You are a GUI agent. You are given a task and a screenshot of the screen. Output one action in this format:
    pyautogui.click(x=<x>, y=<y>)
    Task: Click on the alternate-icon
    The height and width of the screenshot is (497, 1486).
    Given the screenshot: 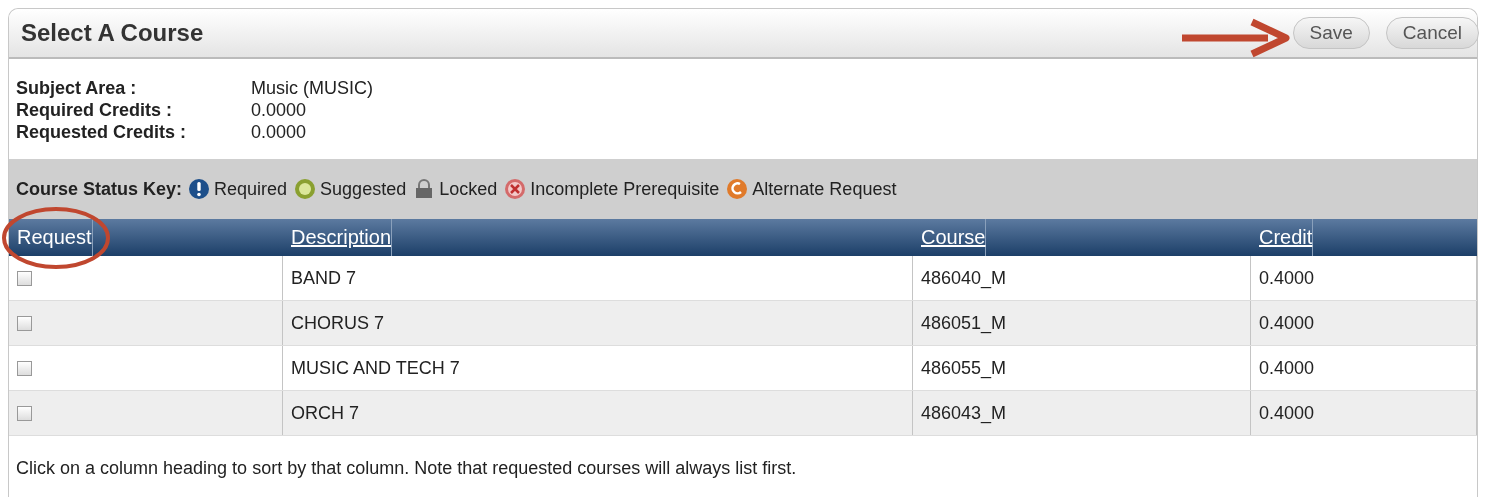 What is the action you would take?
    pyautogui.click(x=737, y=189)
    